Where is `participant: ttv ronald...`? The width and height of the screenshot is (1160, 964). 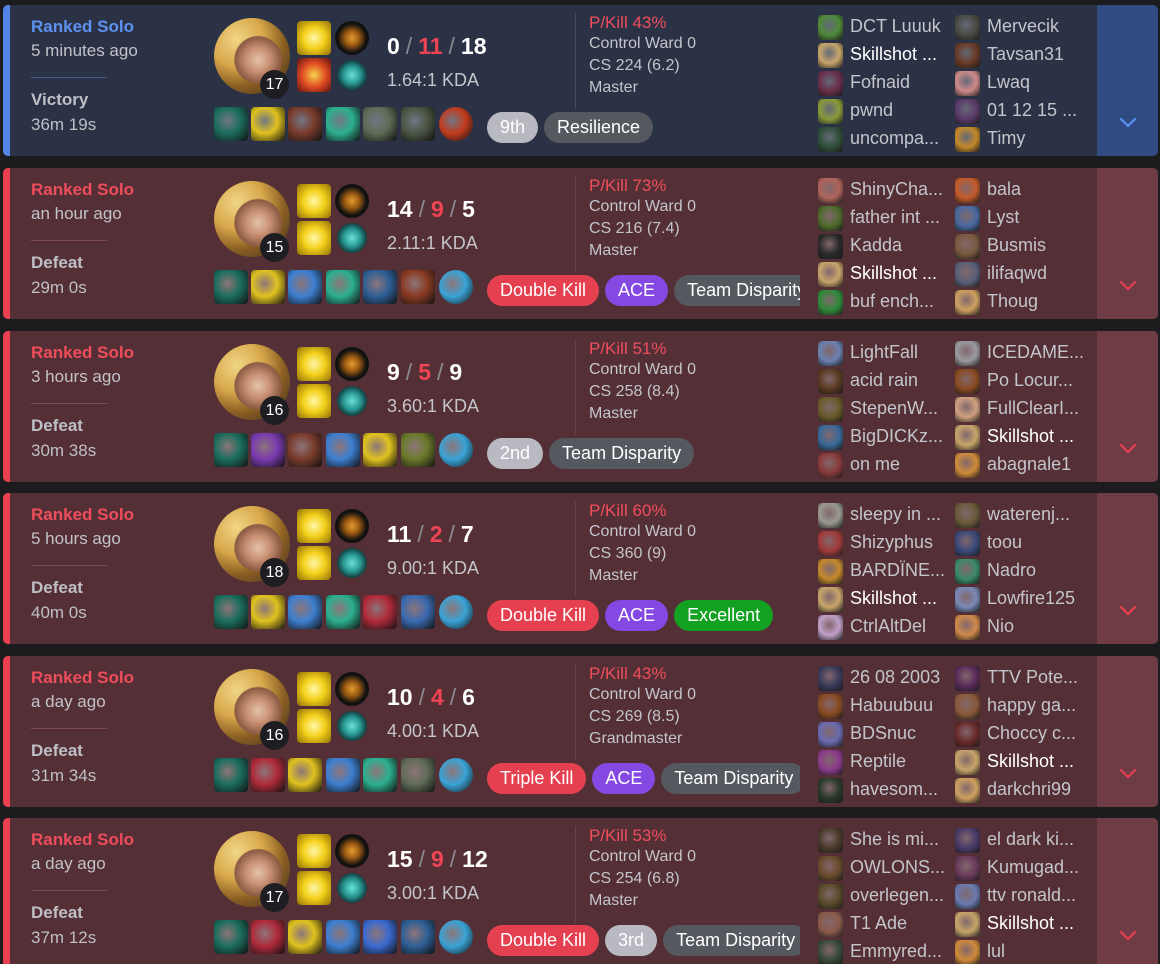 participant: ttv ronald... is located at coordinates (1023, 896).